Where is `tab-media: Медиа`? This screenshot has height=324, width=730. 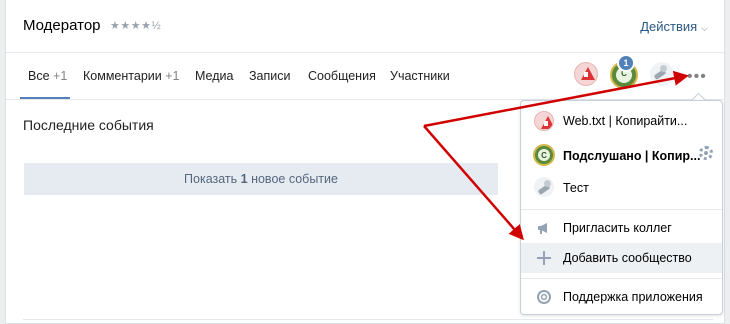
tab-media: Медиа is located at coordinates (214, 76).